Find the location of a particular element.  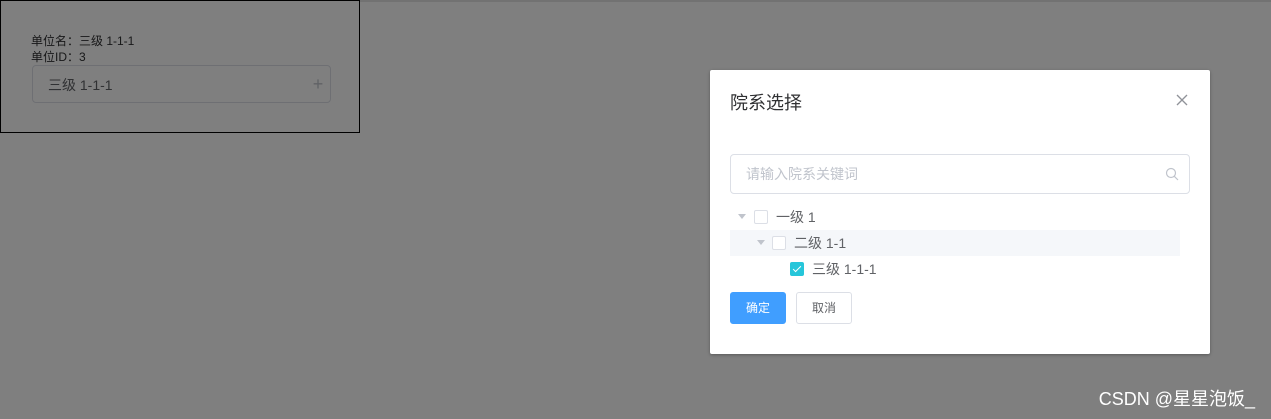

search-box is located at coordinates (960, 174).